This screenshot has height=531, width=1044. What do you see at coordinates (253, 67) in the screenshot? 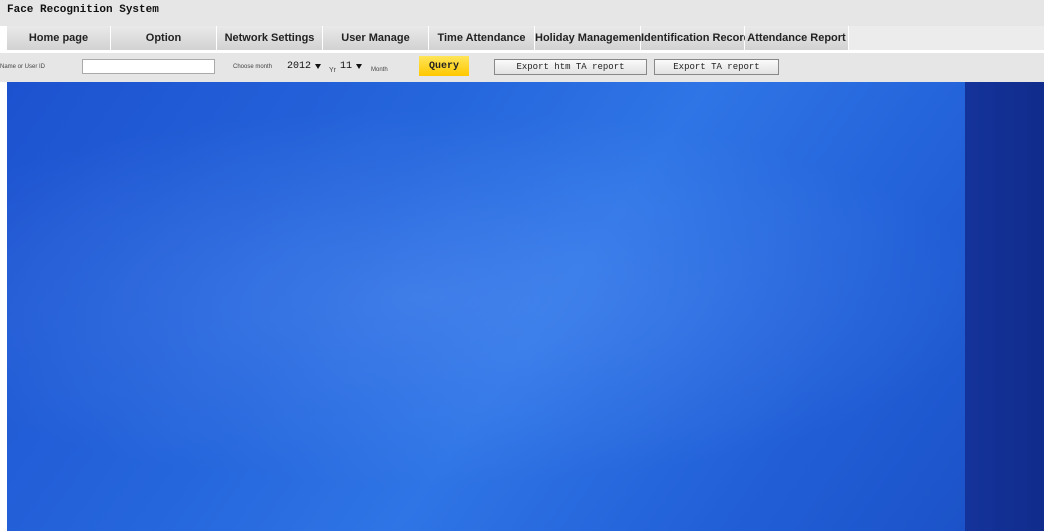
I see `choose-month-label: Choose month` at bounding box center [253, 67].